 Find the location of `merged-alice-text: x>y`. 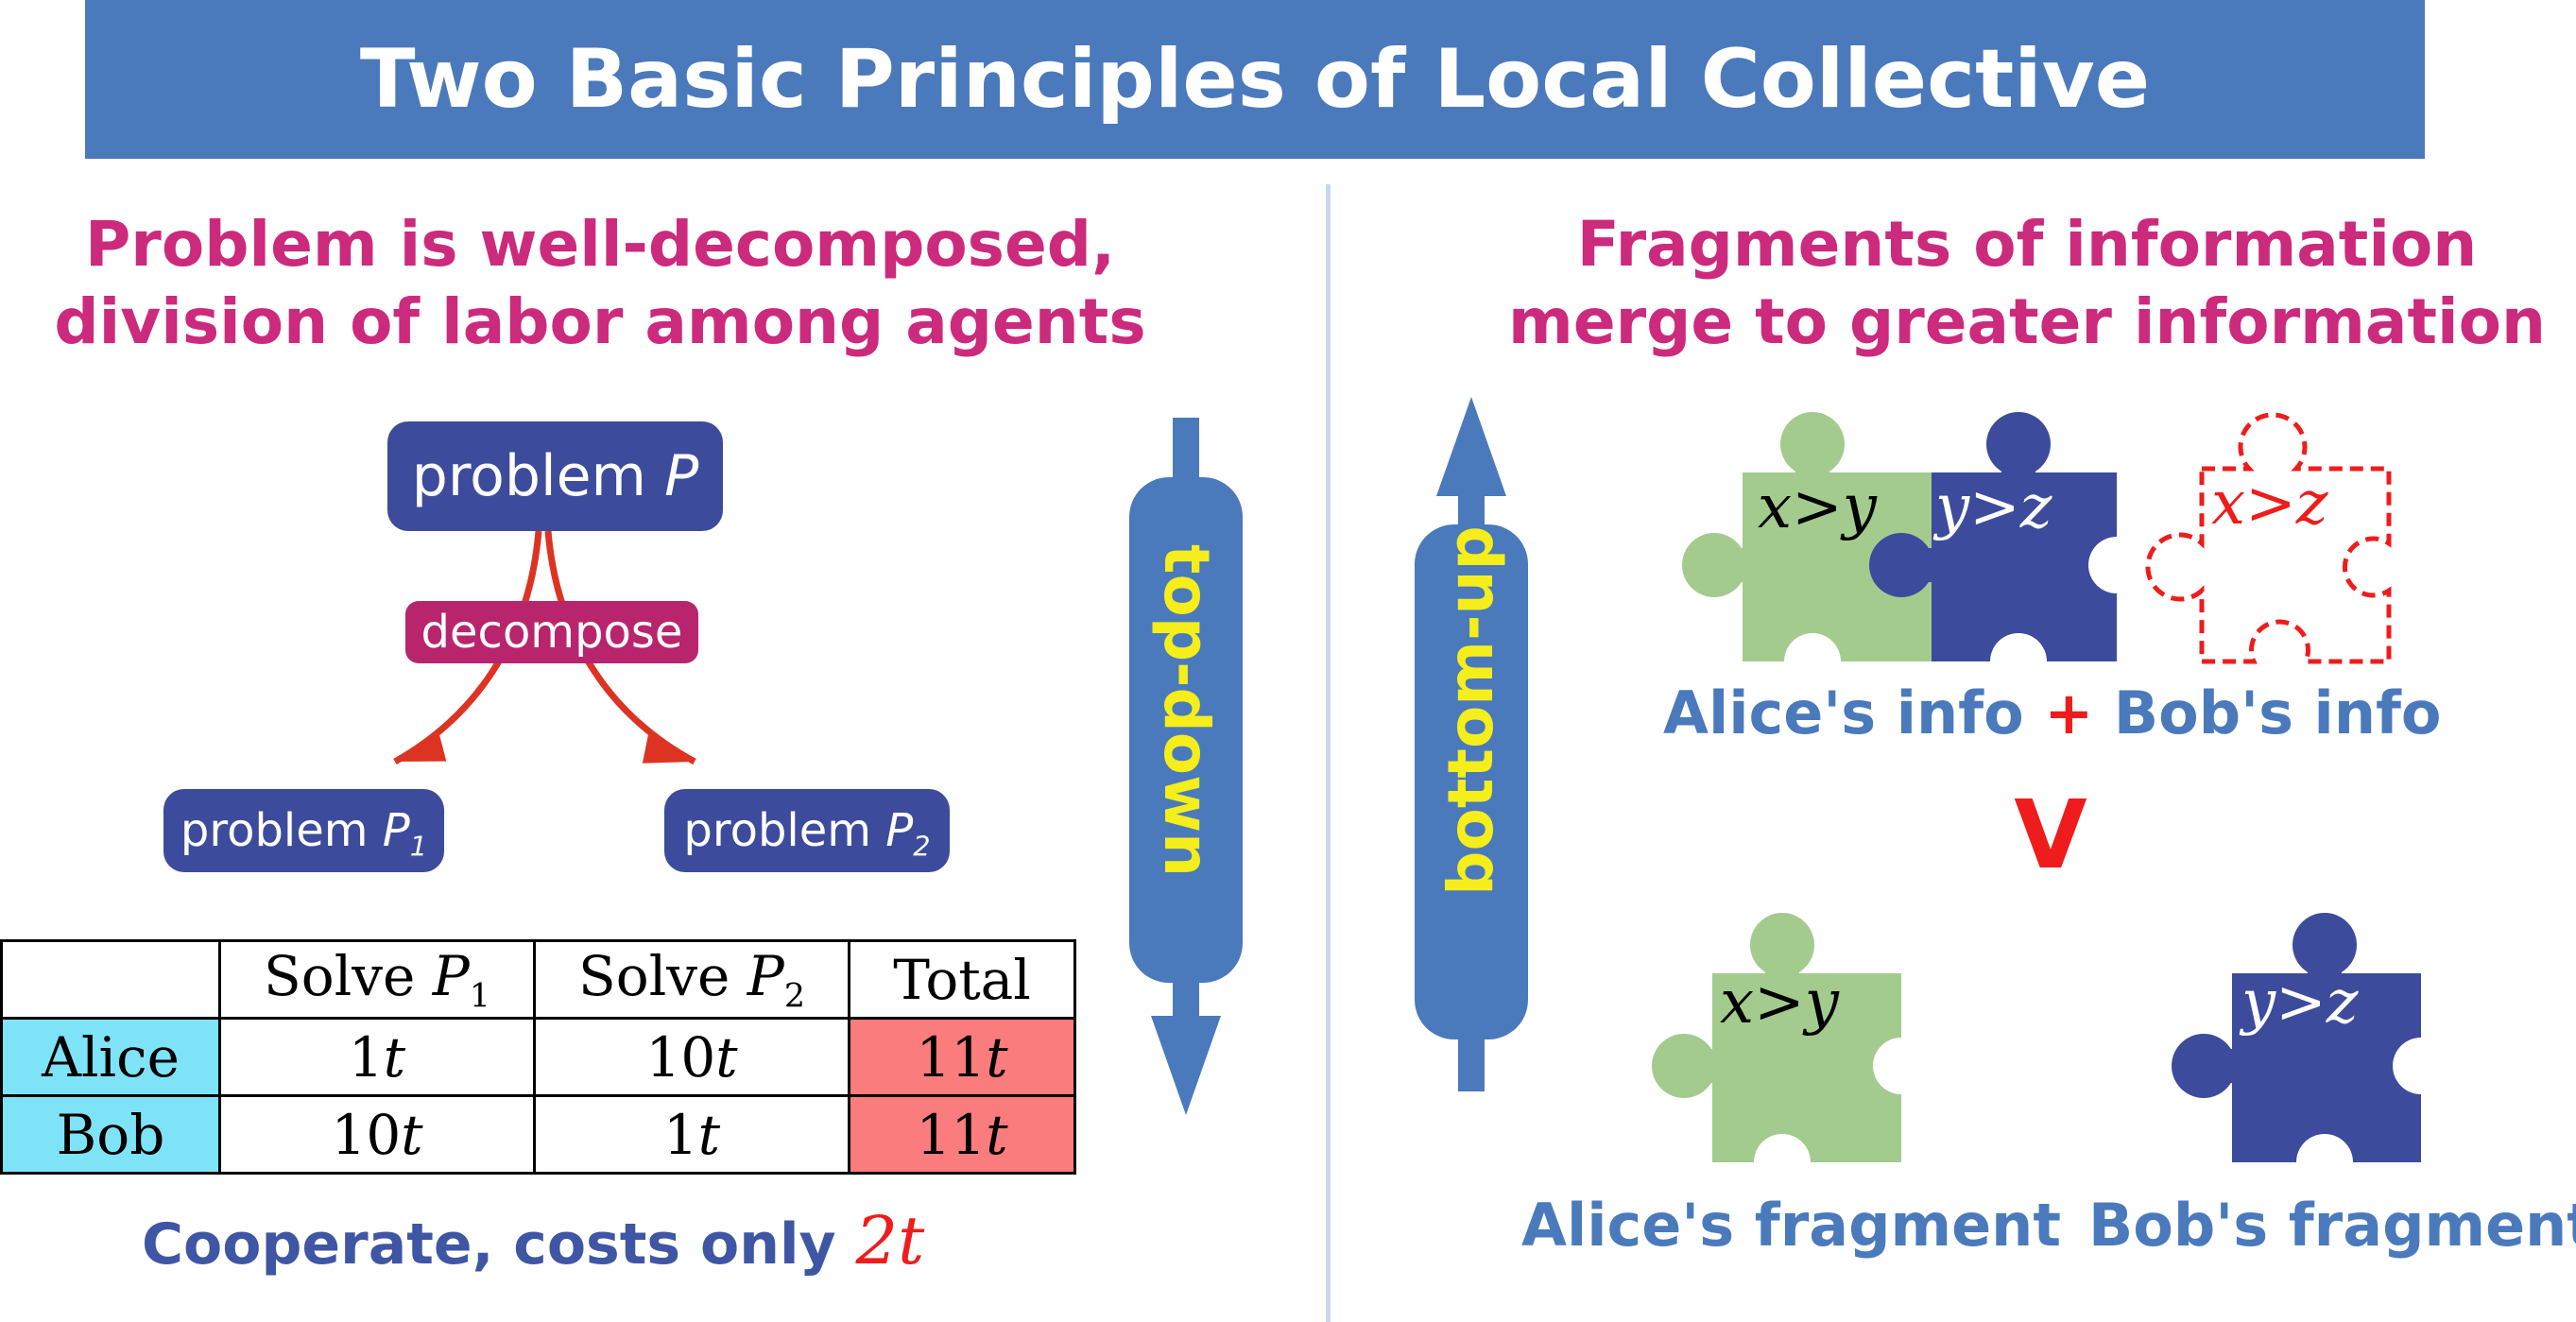

merged-alice-text: x>y is located at coordinates (1817, 507).